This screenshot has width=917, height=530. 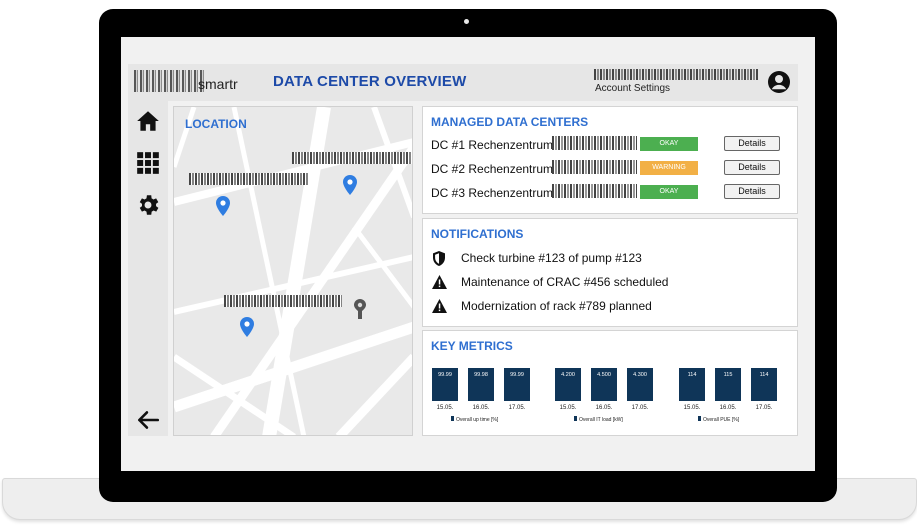 I want to click on dc-name: DC #1 Rechenzentrum, so click(x=492, y=145).